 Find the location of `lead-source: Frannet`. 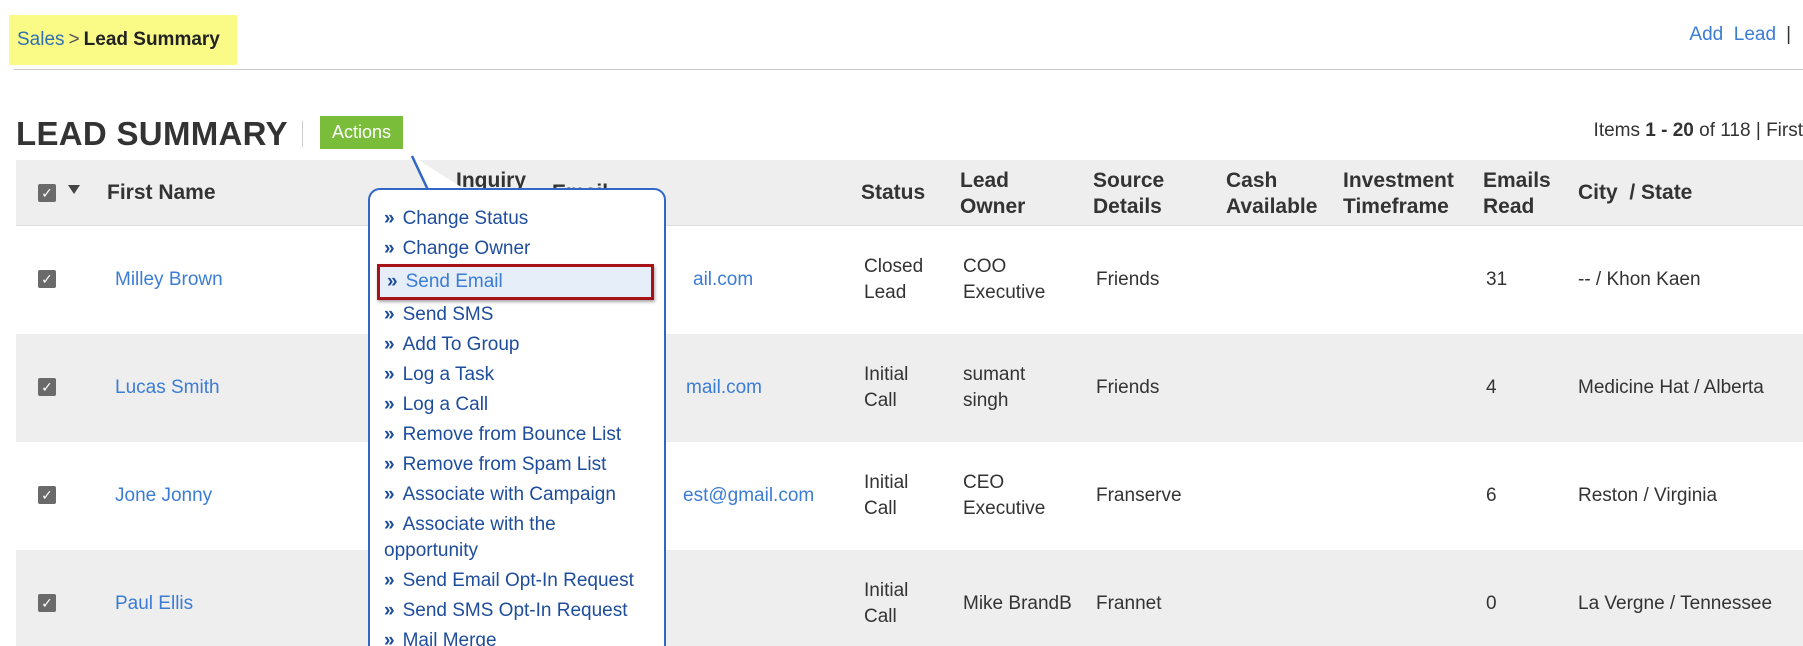

lead-source: Frannet is located at coordinates (1129, 603).